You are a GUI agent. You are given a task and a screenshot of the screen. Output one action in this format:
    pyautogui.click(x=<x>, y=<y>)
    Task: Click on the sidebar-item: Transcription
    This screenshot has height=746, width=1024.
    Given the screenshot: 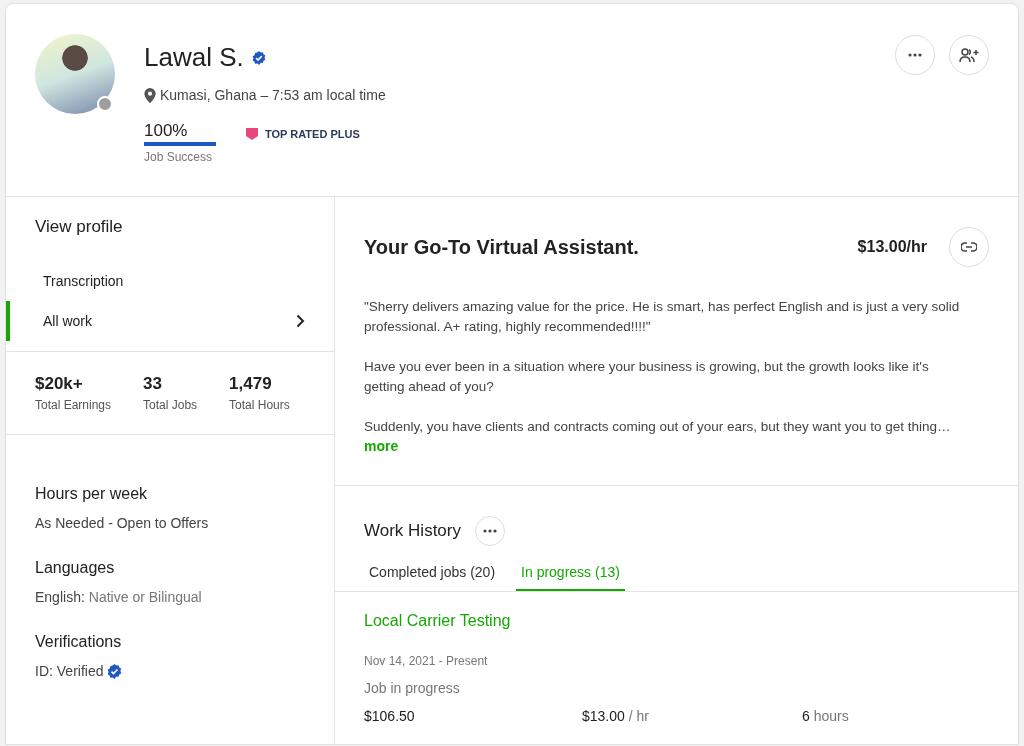 What is the action you would take?
    pyautogui.click(x=170, y=281)
    